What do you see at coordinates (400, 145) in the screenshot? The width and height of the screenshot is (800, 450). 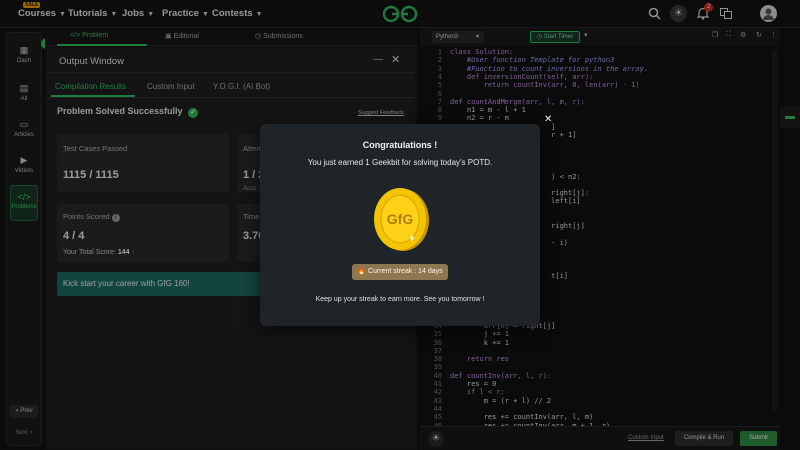 I see `modal-title: Congratulations !` at bounding box center [400, 145].